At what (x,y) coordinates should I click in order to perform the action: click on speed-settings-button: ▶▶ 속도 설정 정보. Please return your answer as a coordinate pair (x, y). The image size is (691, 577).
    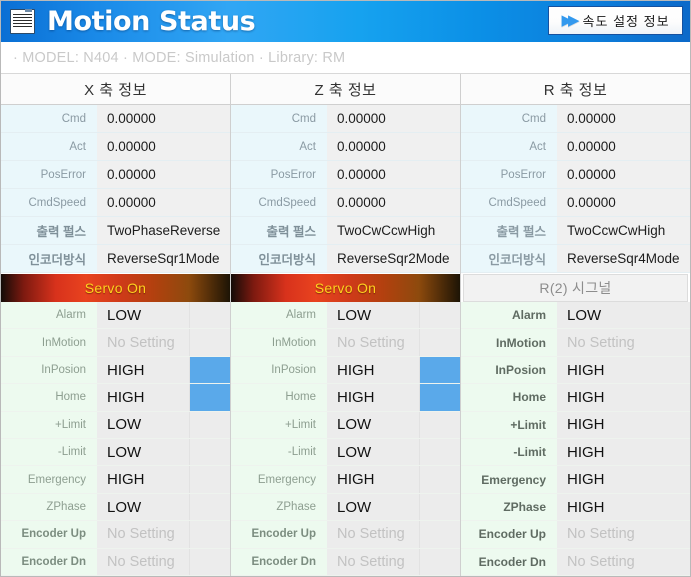
    Looking at the image, I should click on (615, 20).